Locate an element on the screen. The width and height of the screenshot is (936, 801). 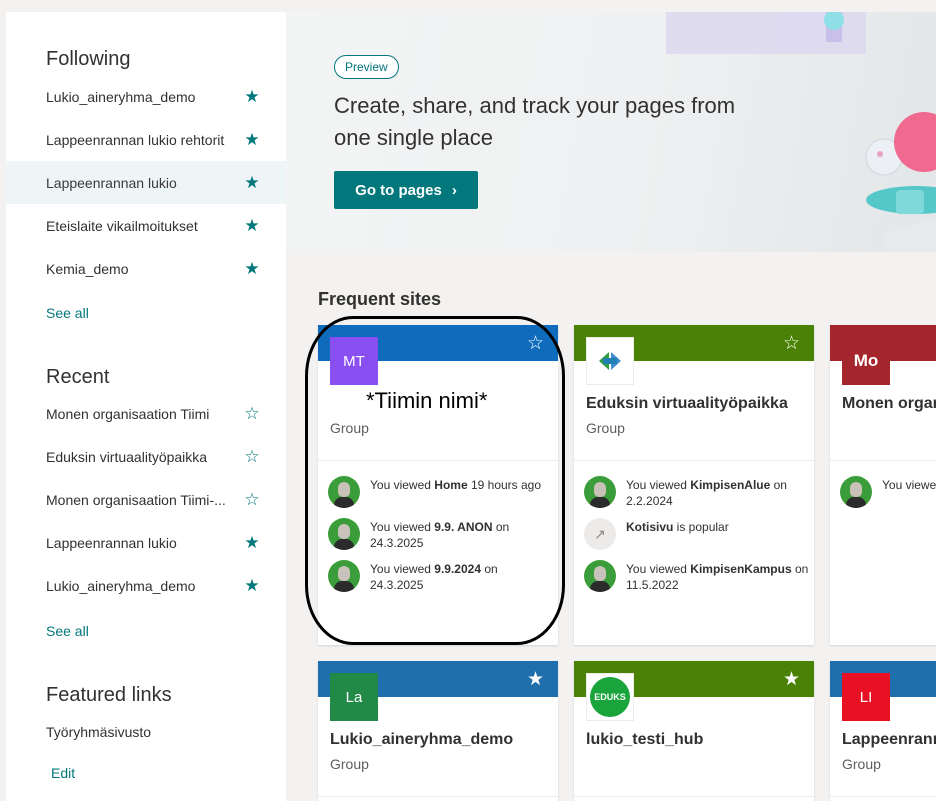
go-to-pages-button: Go to pages › is located at coordinates (406, 190).